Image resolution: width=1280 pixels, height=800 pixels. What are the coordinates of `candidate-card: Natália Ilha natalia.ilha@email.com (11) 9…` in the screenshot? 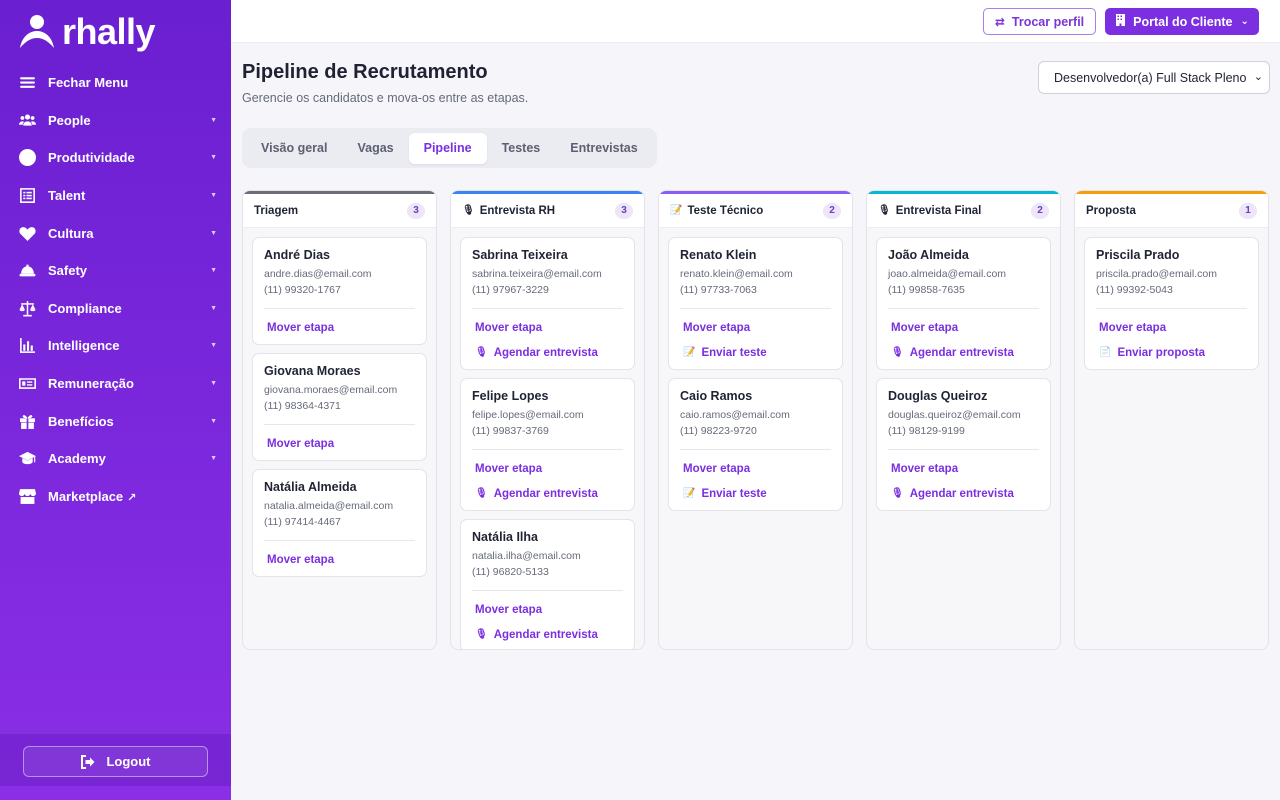 It's located at (547, 584).